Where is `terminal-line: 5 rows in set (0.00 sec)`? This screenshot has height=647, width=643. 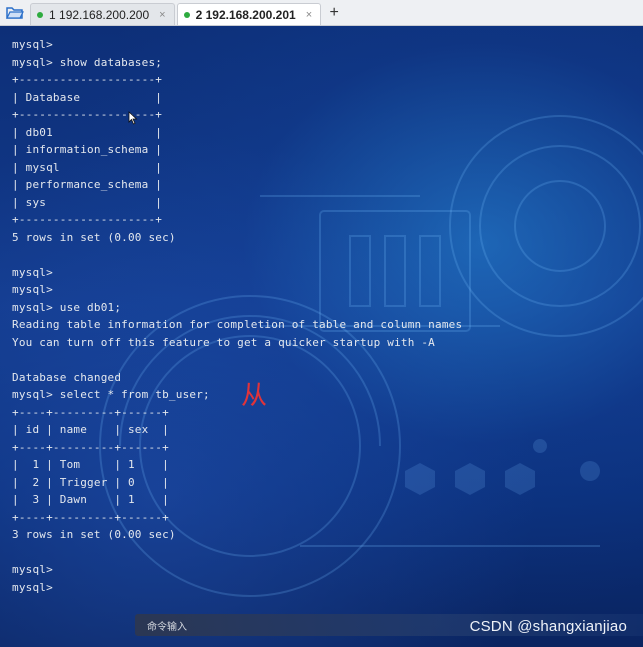 terminal-line: 5 rows in set (0.00 sec) is located at coordinates (94, 237).